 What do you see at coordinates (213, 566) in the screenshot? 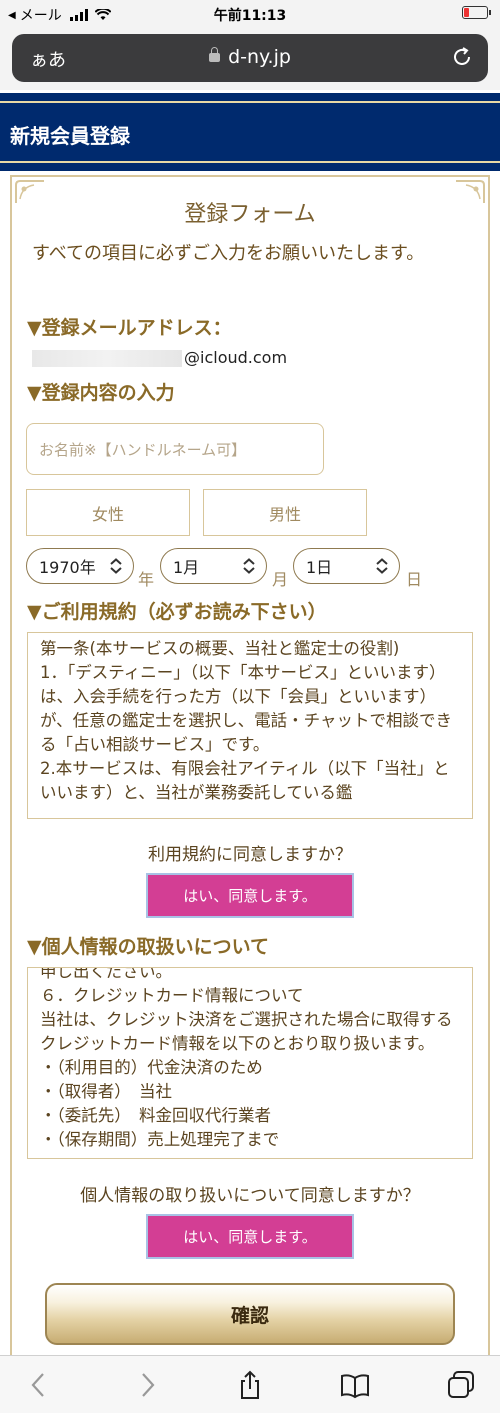
I see `birth-month-select: 1月` at bounding box center [213, 566].